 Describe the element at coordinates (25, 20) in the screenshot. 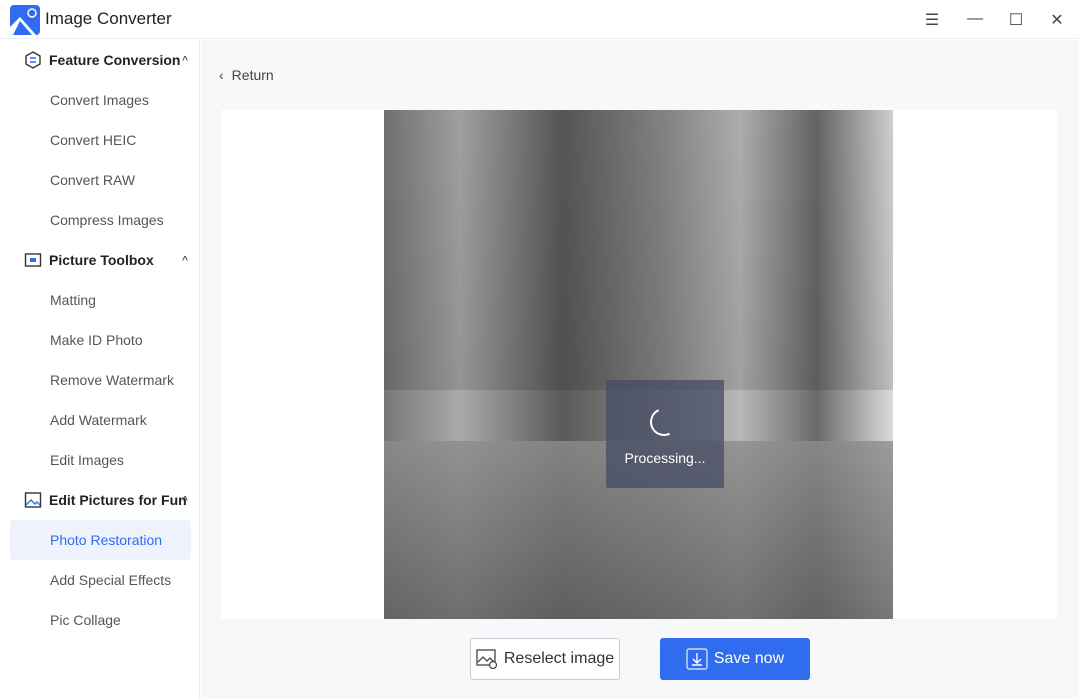

I see `app-logo-icon` at that location.